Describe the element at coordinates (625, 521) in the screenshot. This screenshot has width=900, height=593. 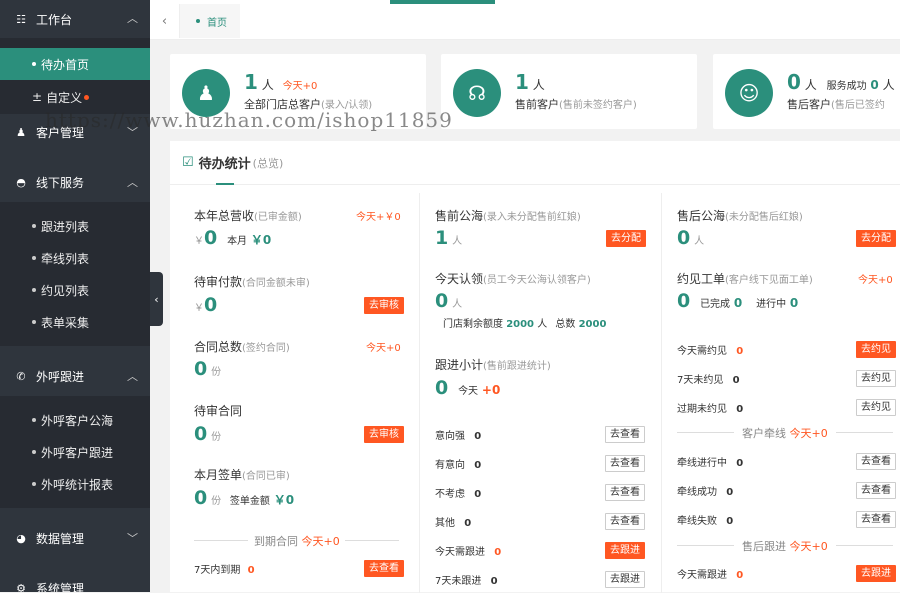
I see `view-other-button: 去查看` at that location.